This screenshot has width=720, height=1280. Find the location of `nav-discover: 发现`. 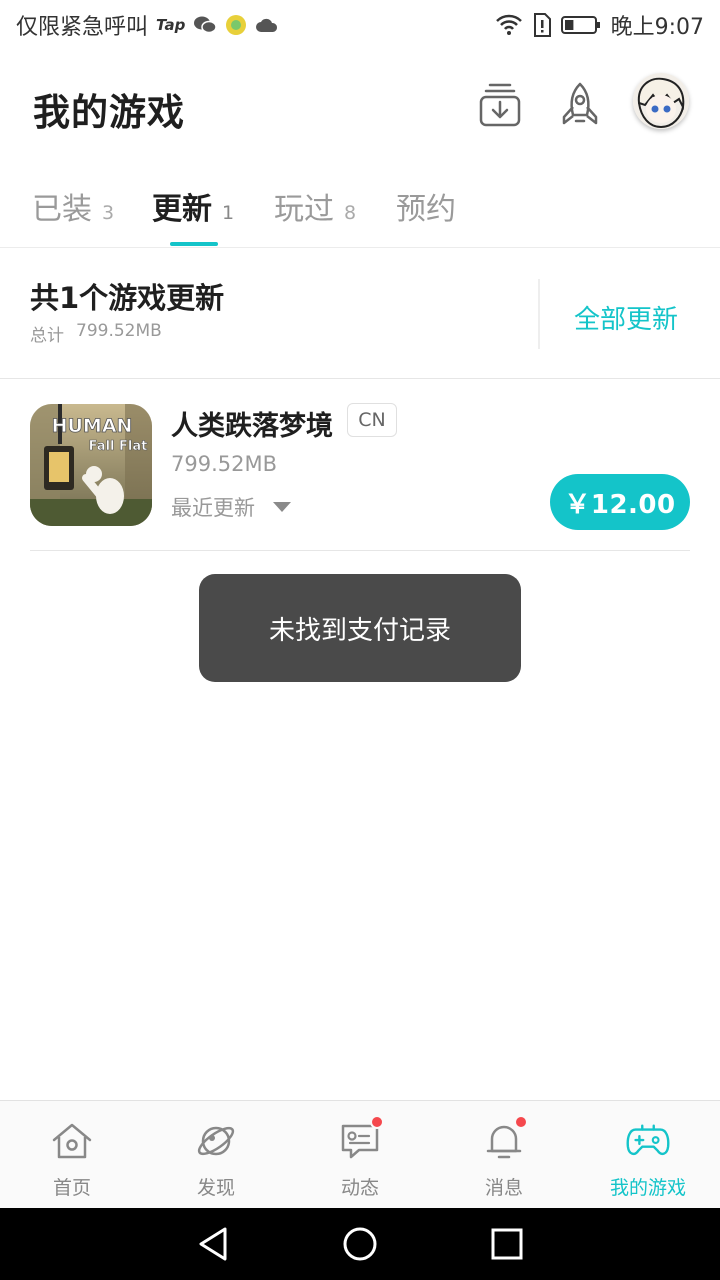

nav-discover: 发现 is located at coordinates (216, 1155).